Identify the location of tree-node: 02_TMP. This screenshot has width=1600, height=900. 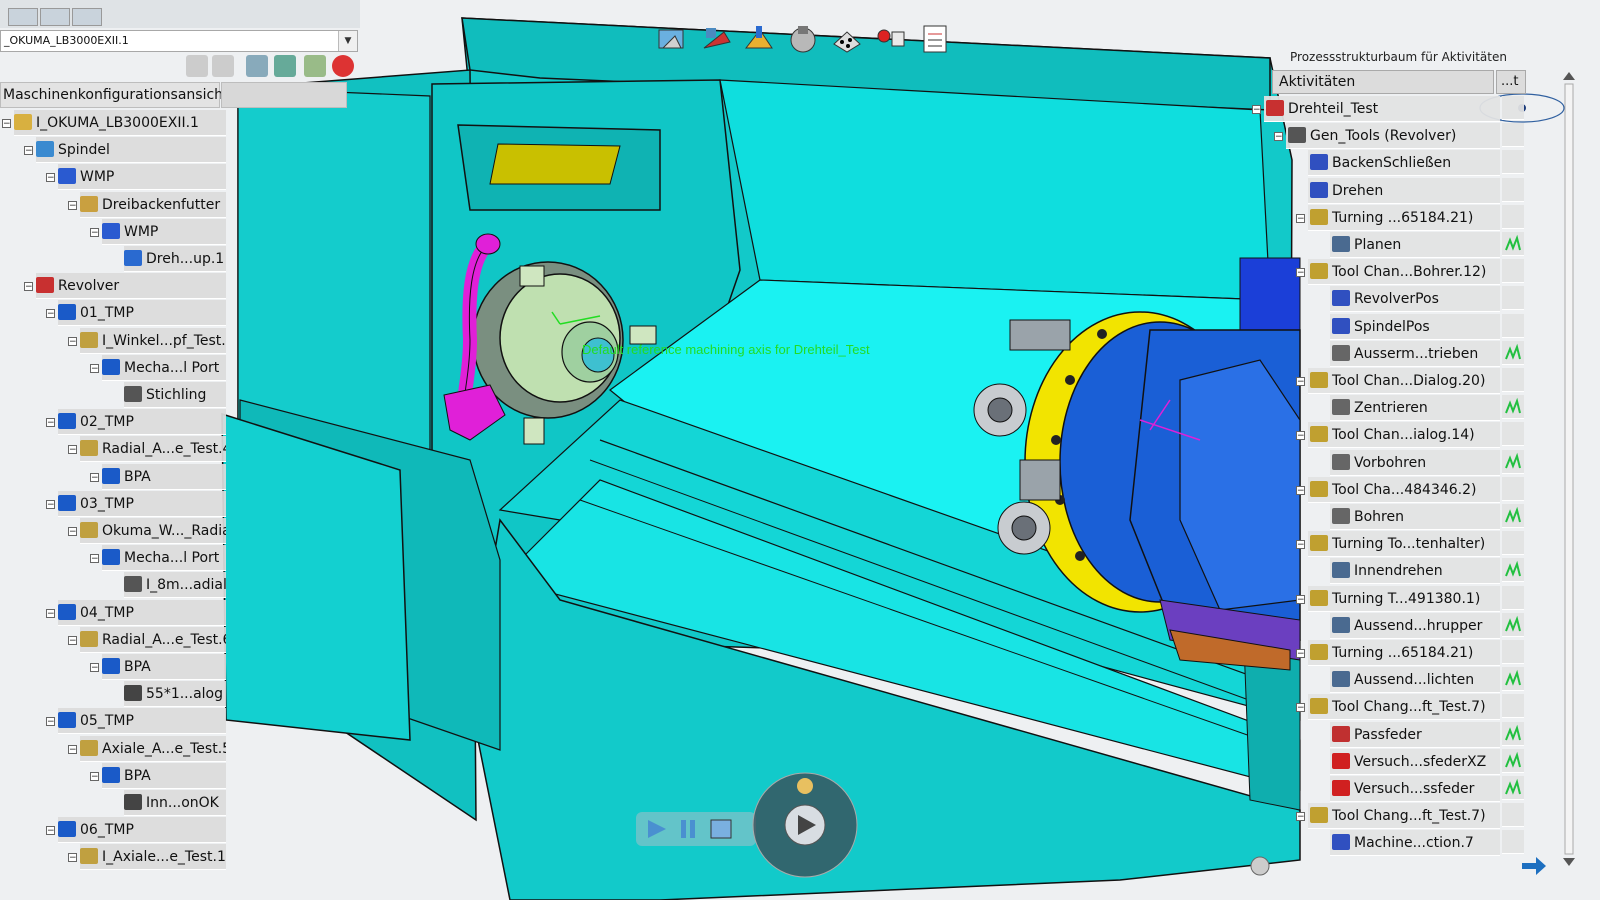
(142, 422).